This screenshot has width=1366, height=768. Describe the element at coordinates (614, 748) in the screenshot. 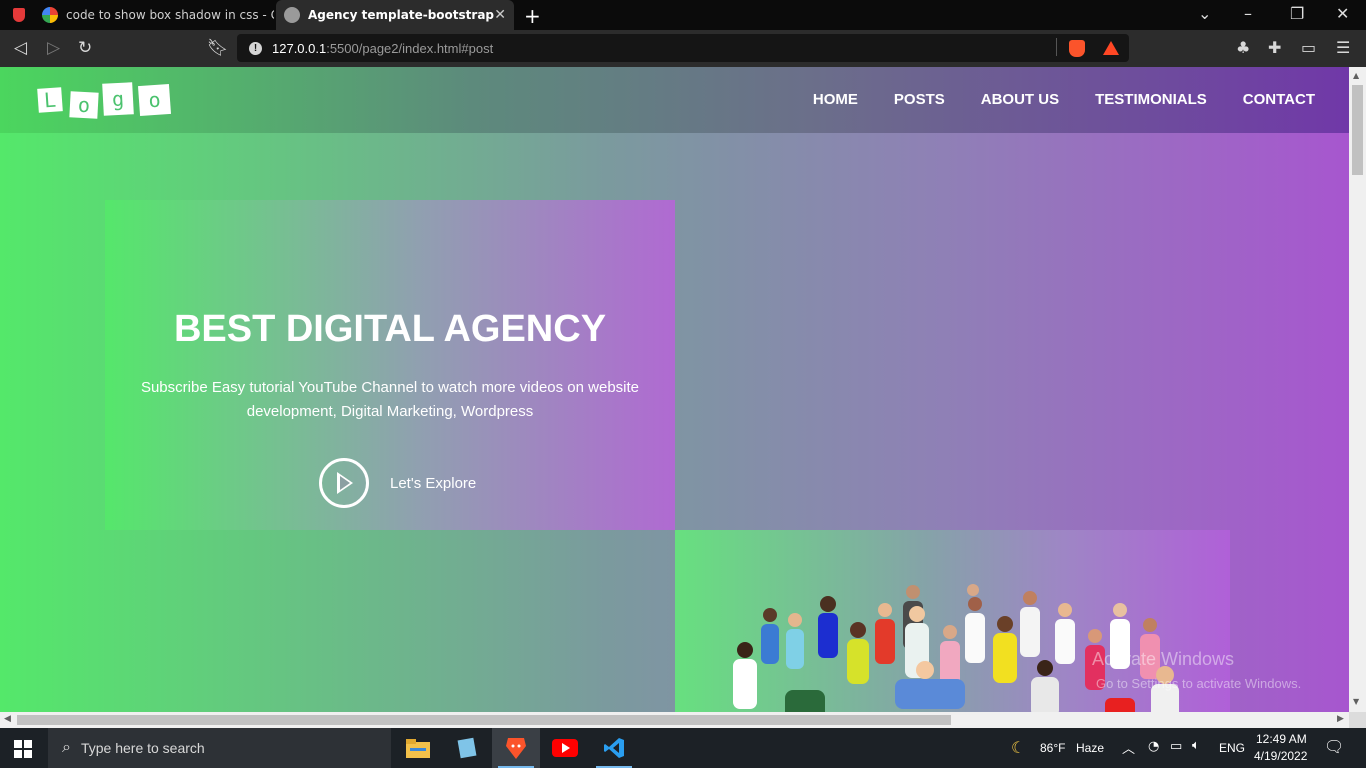

I see `vscode-icon` at that location.